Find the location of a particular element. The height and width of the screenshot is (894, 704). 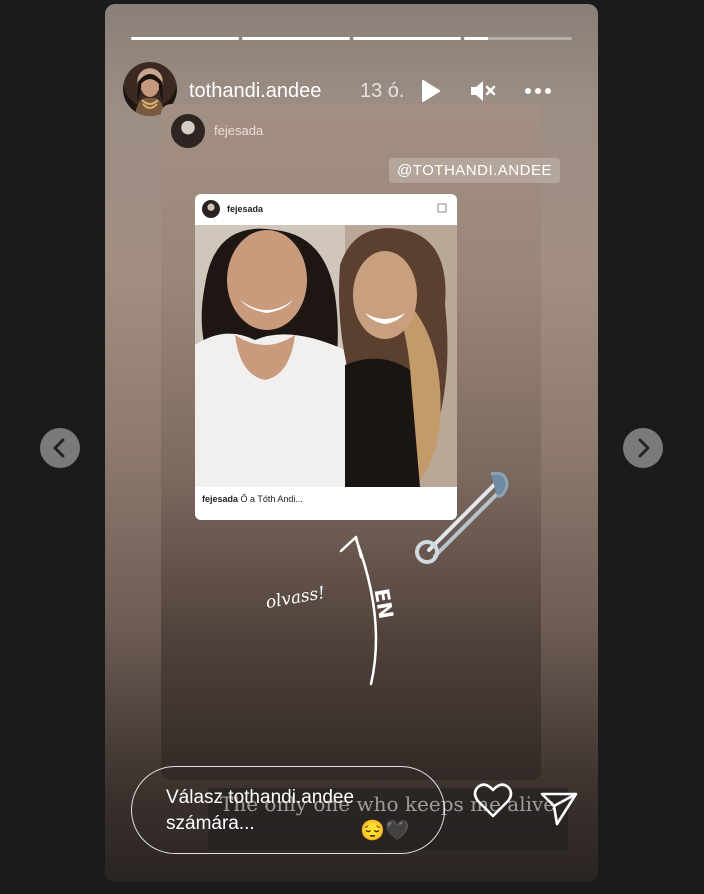

share-button is located at coordinates (559, 811).